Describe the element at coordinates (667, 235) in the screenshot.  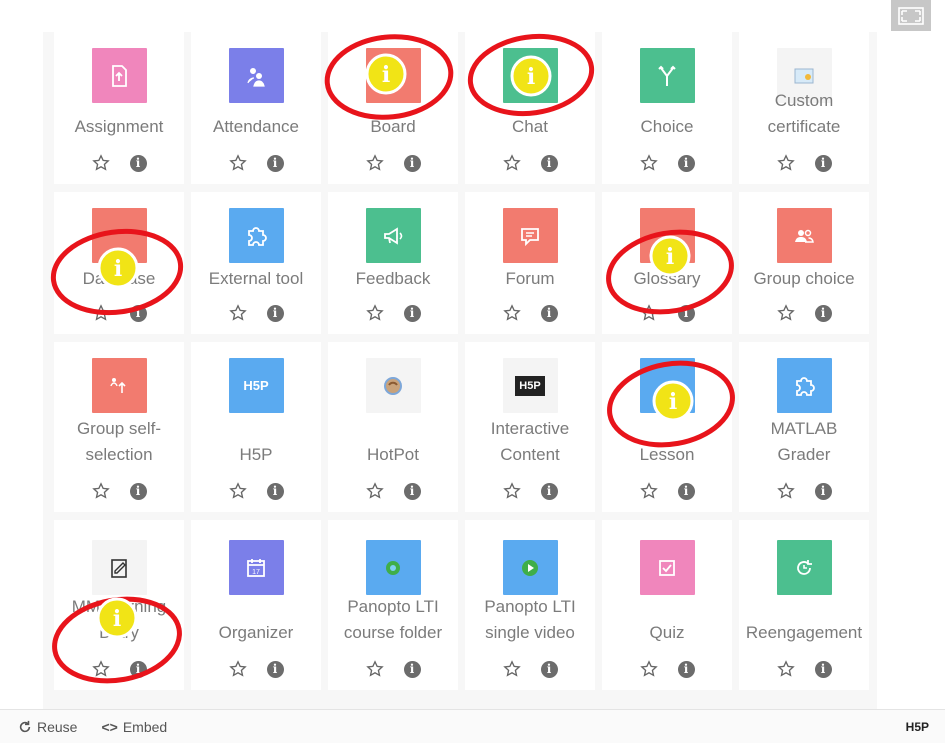
I see `glossary-icon` at that location.